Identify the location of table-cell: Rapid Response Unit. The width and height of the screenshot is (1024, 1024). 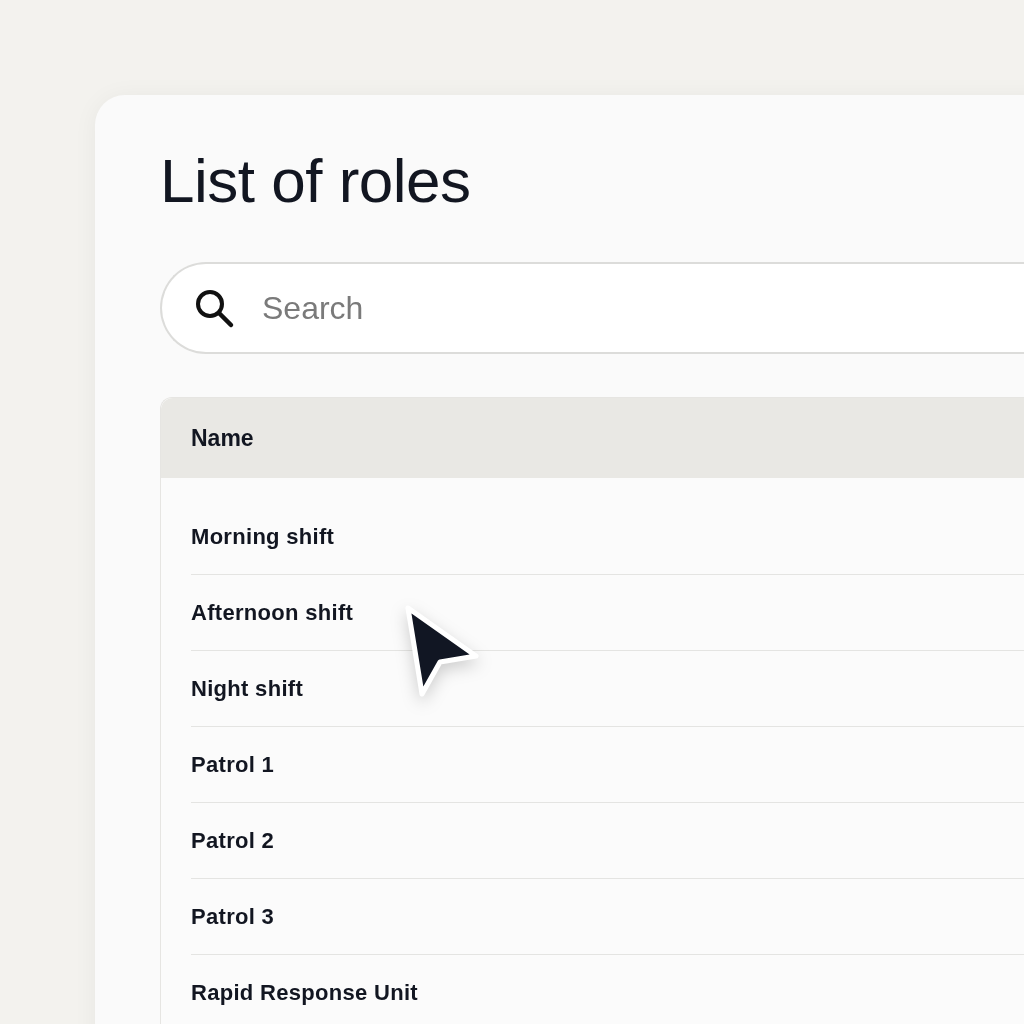
(304, 992).